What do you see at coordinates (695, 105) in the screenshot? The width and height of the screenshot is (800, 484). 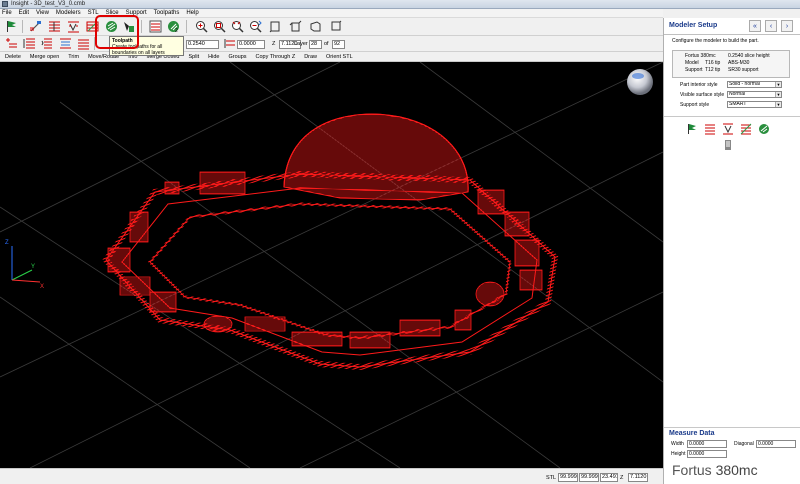 I see `support-style-label: Support style` at bounding box center [695, 105].